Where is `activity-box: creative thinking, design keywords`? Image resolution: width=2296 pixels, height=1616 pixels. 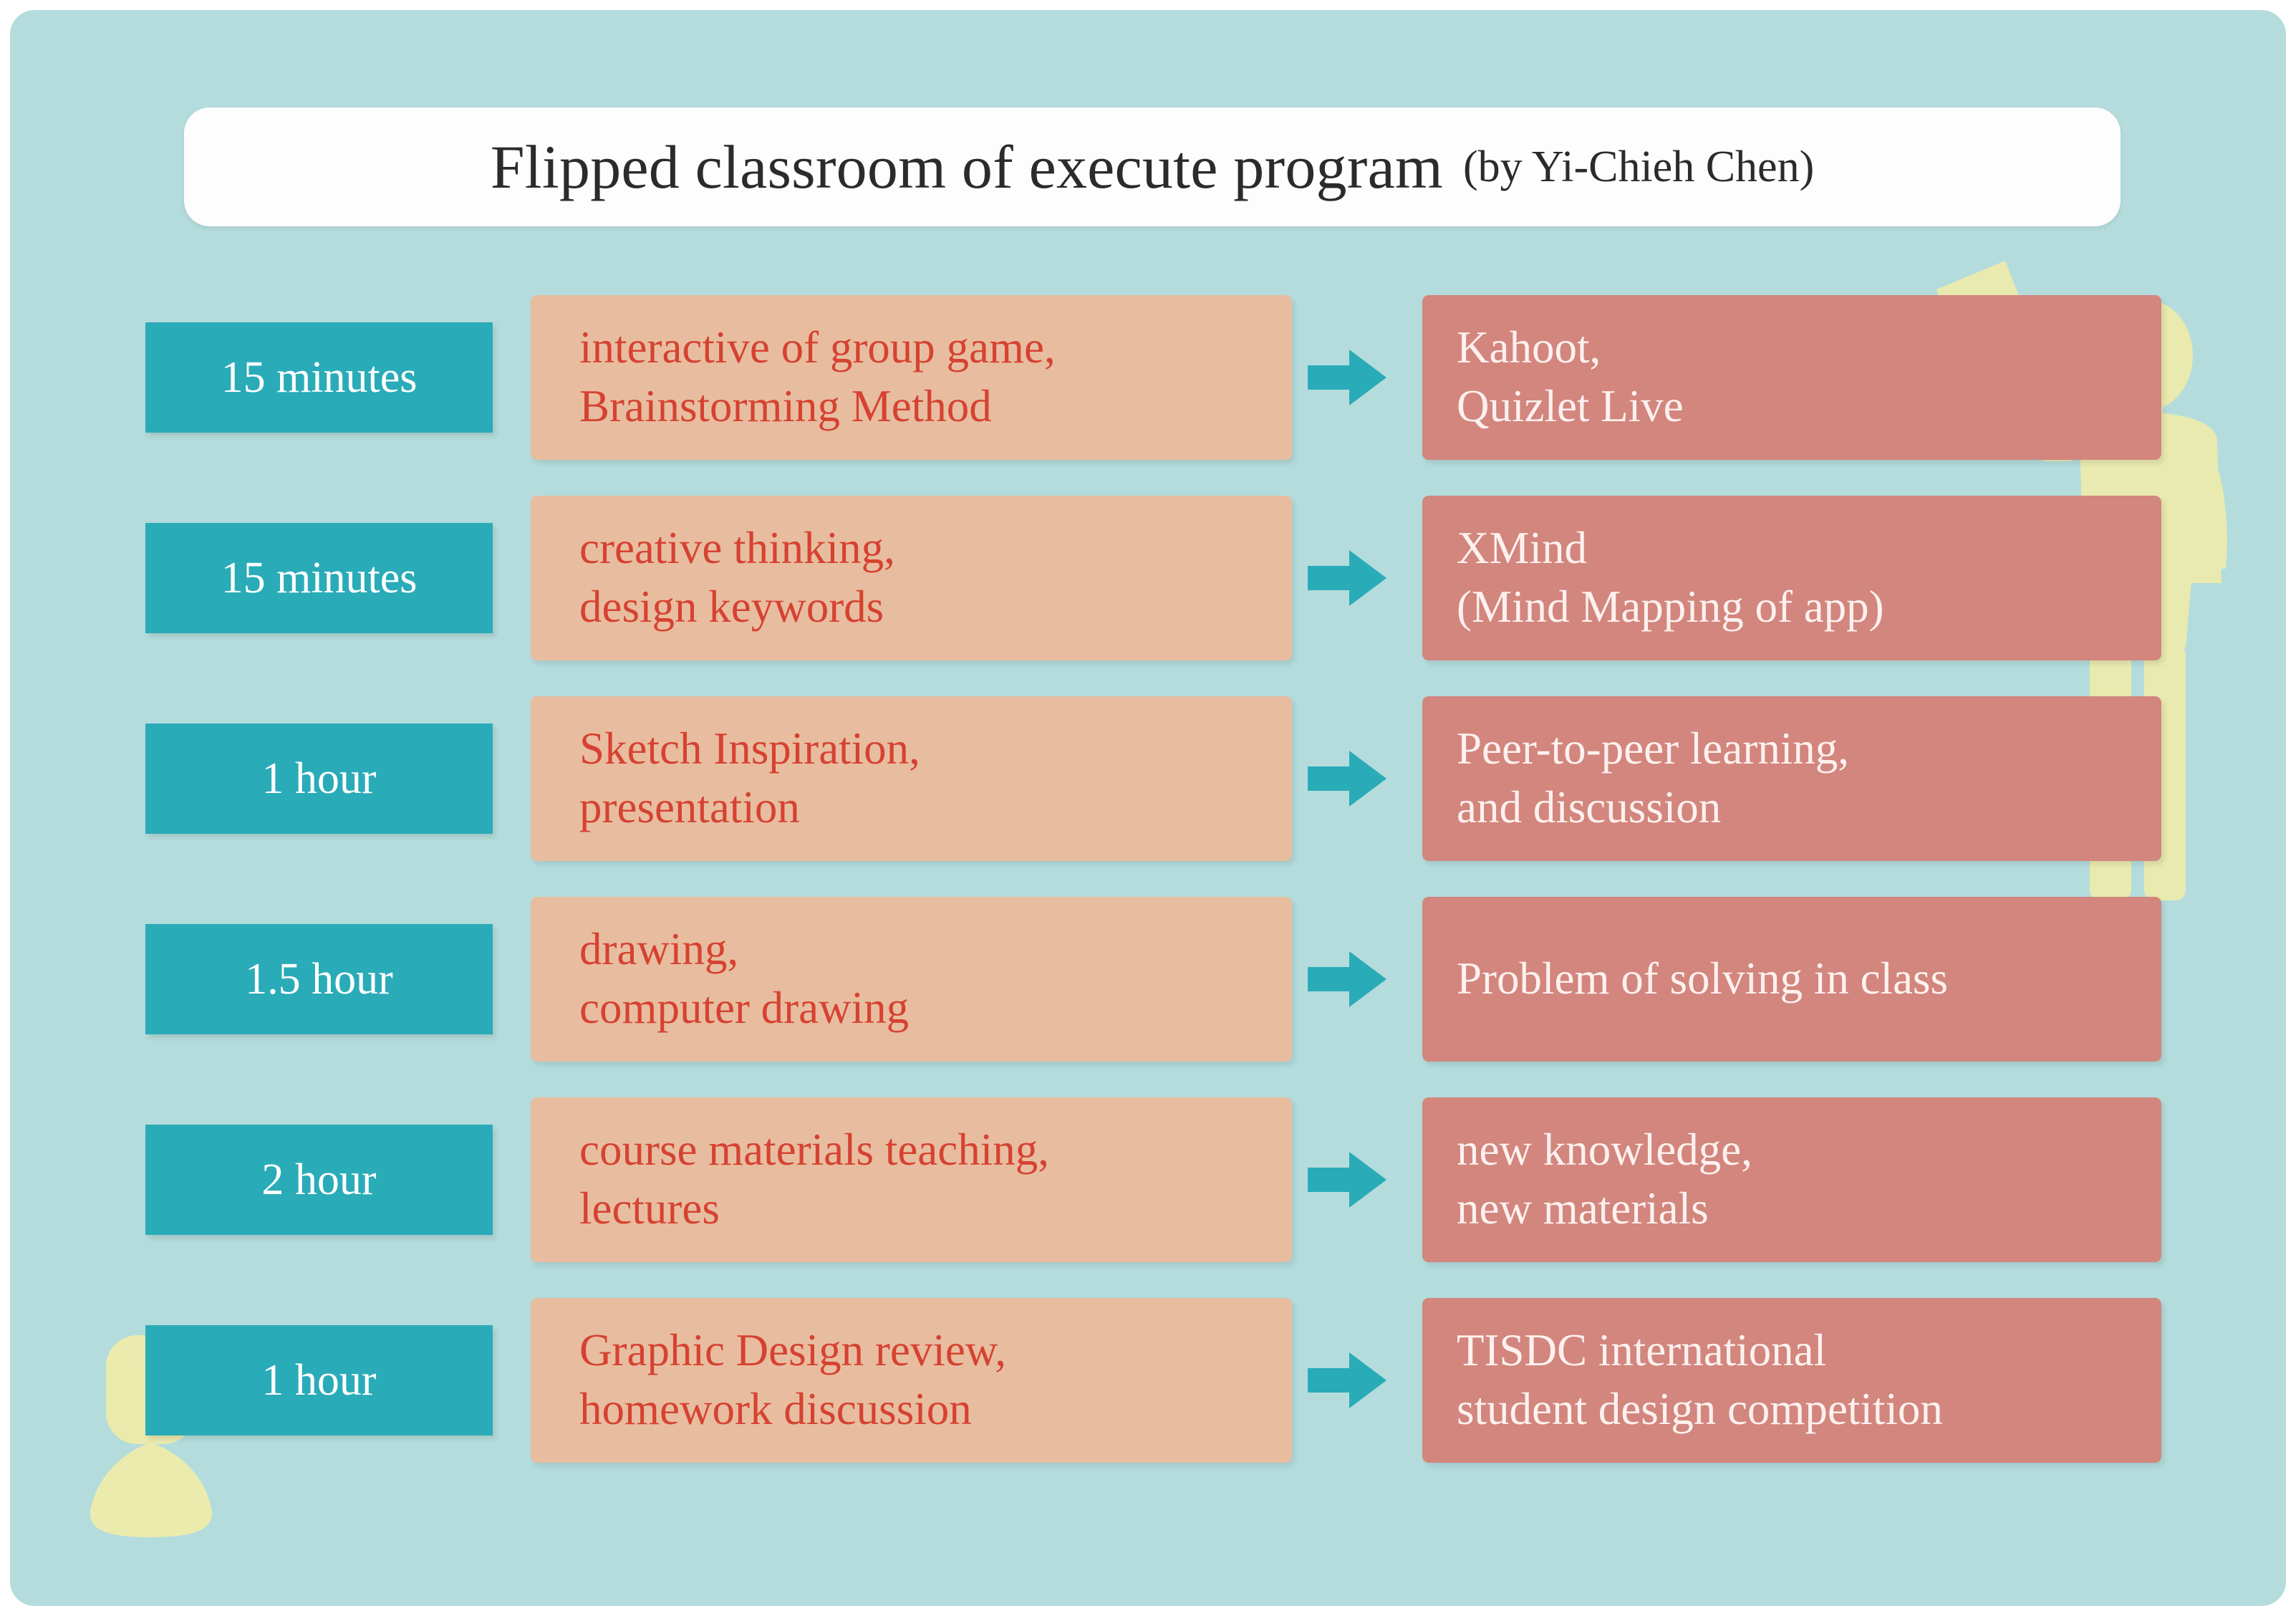 activity-box: creative thinking, design keywords is located at coordinates (911, 578).